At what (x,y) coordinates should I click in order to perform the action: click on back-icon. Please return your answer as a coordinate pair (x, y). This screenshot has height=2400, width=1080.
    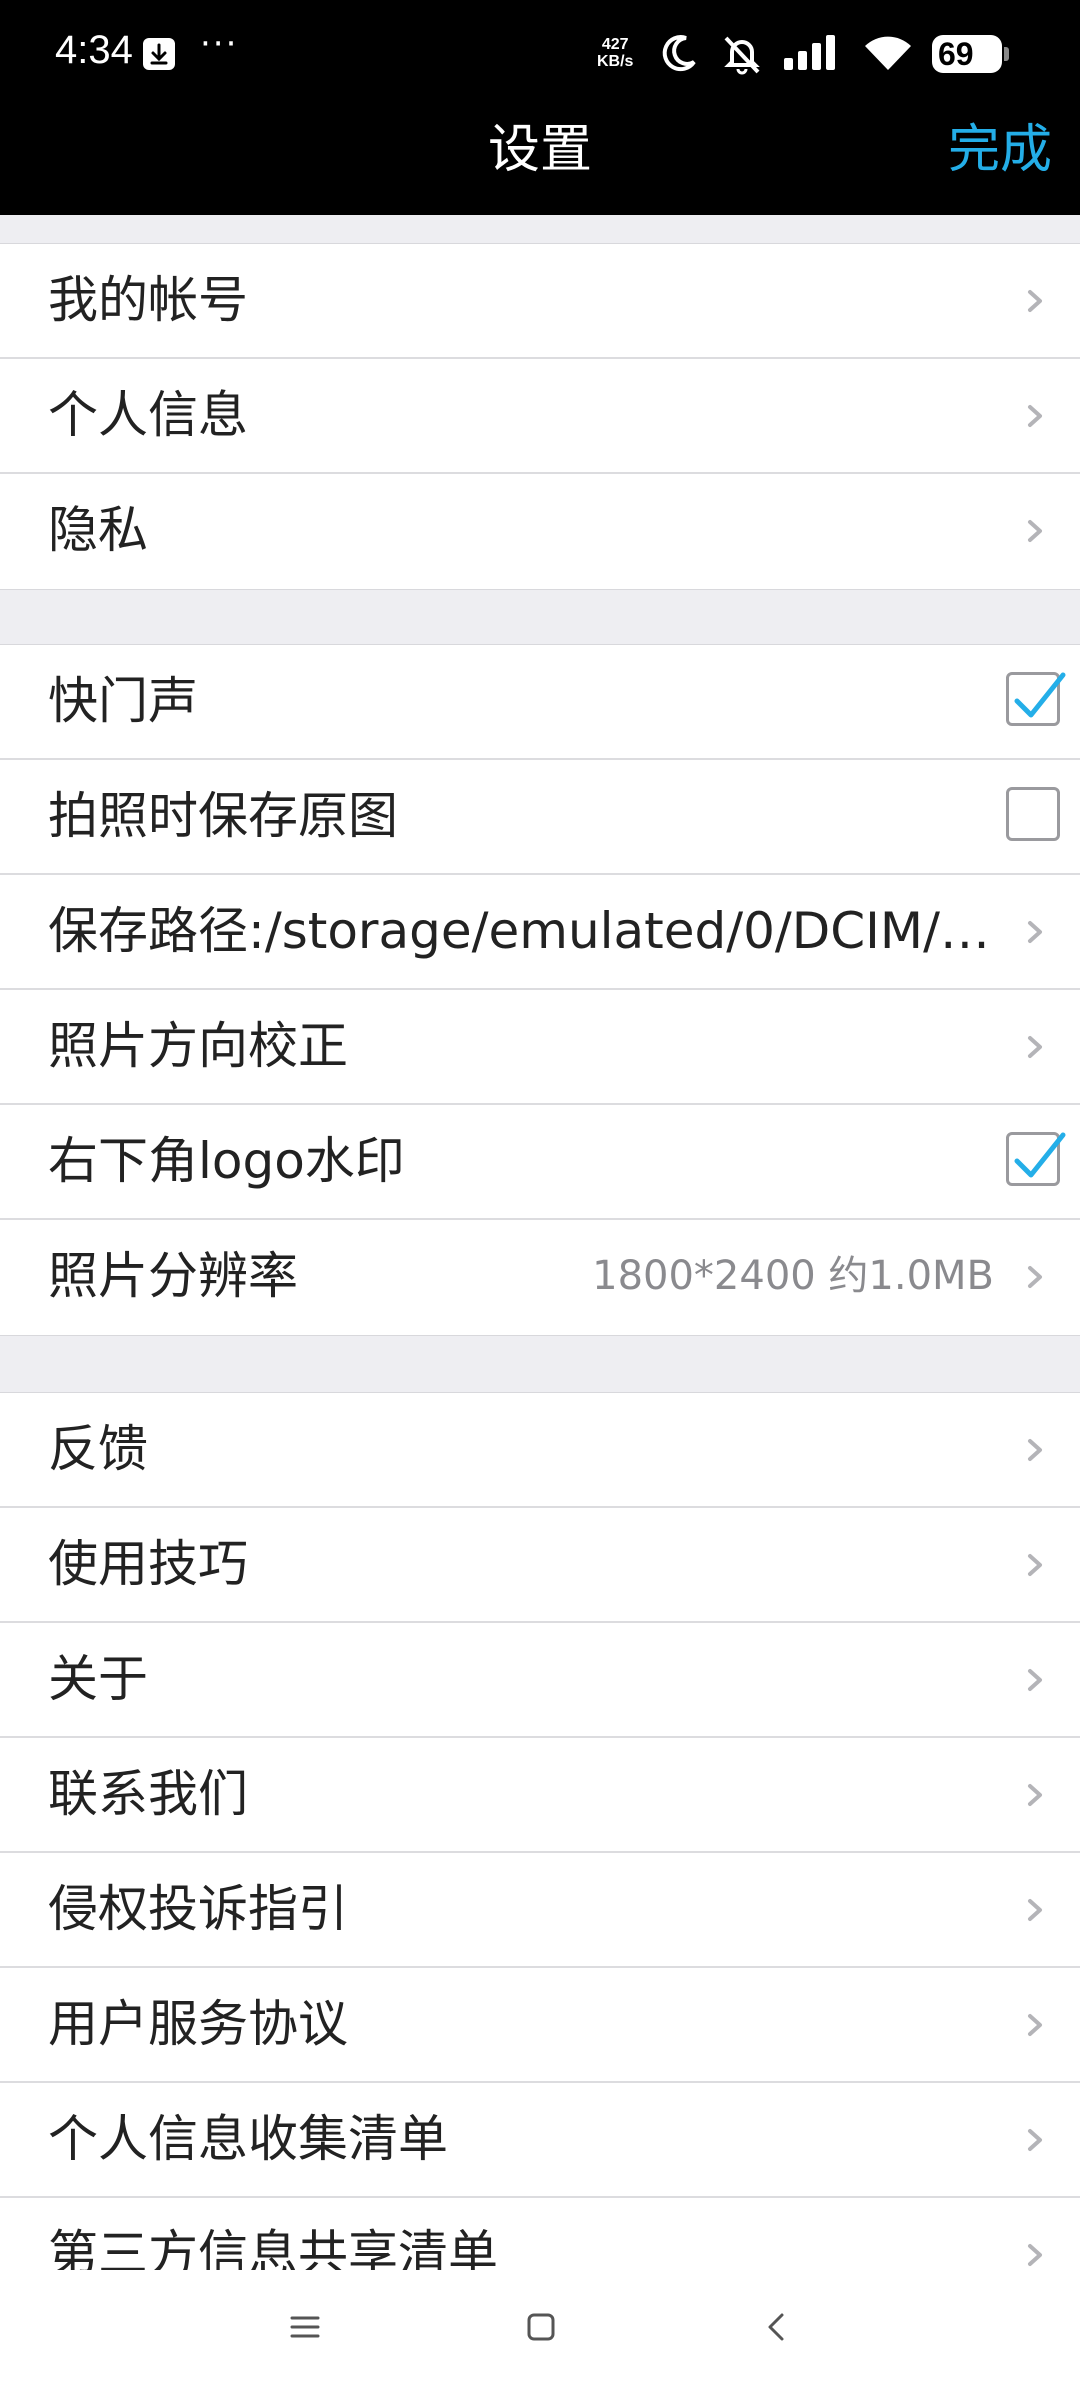
    Looking at the image, I should click on (777, 2329).